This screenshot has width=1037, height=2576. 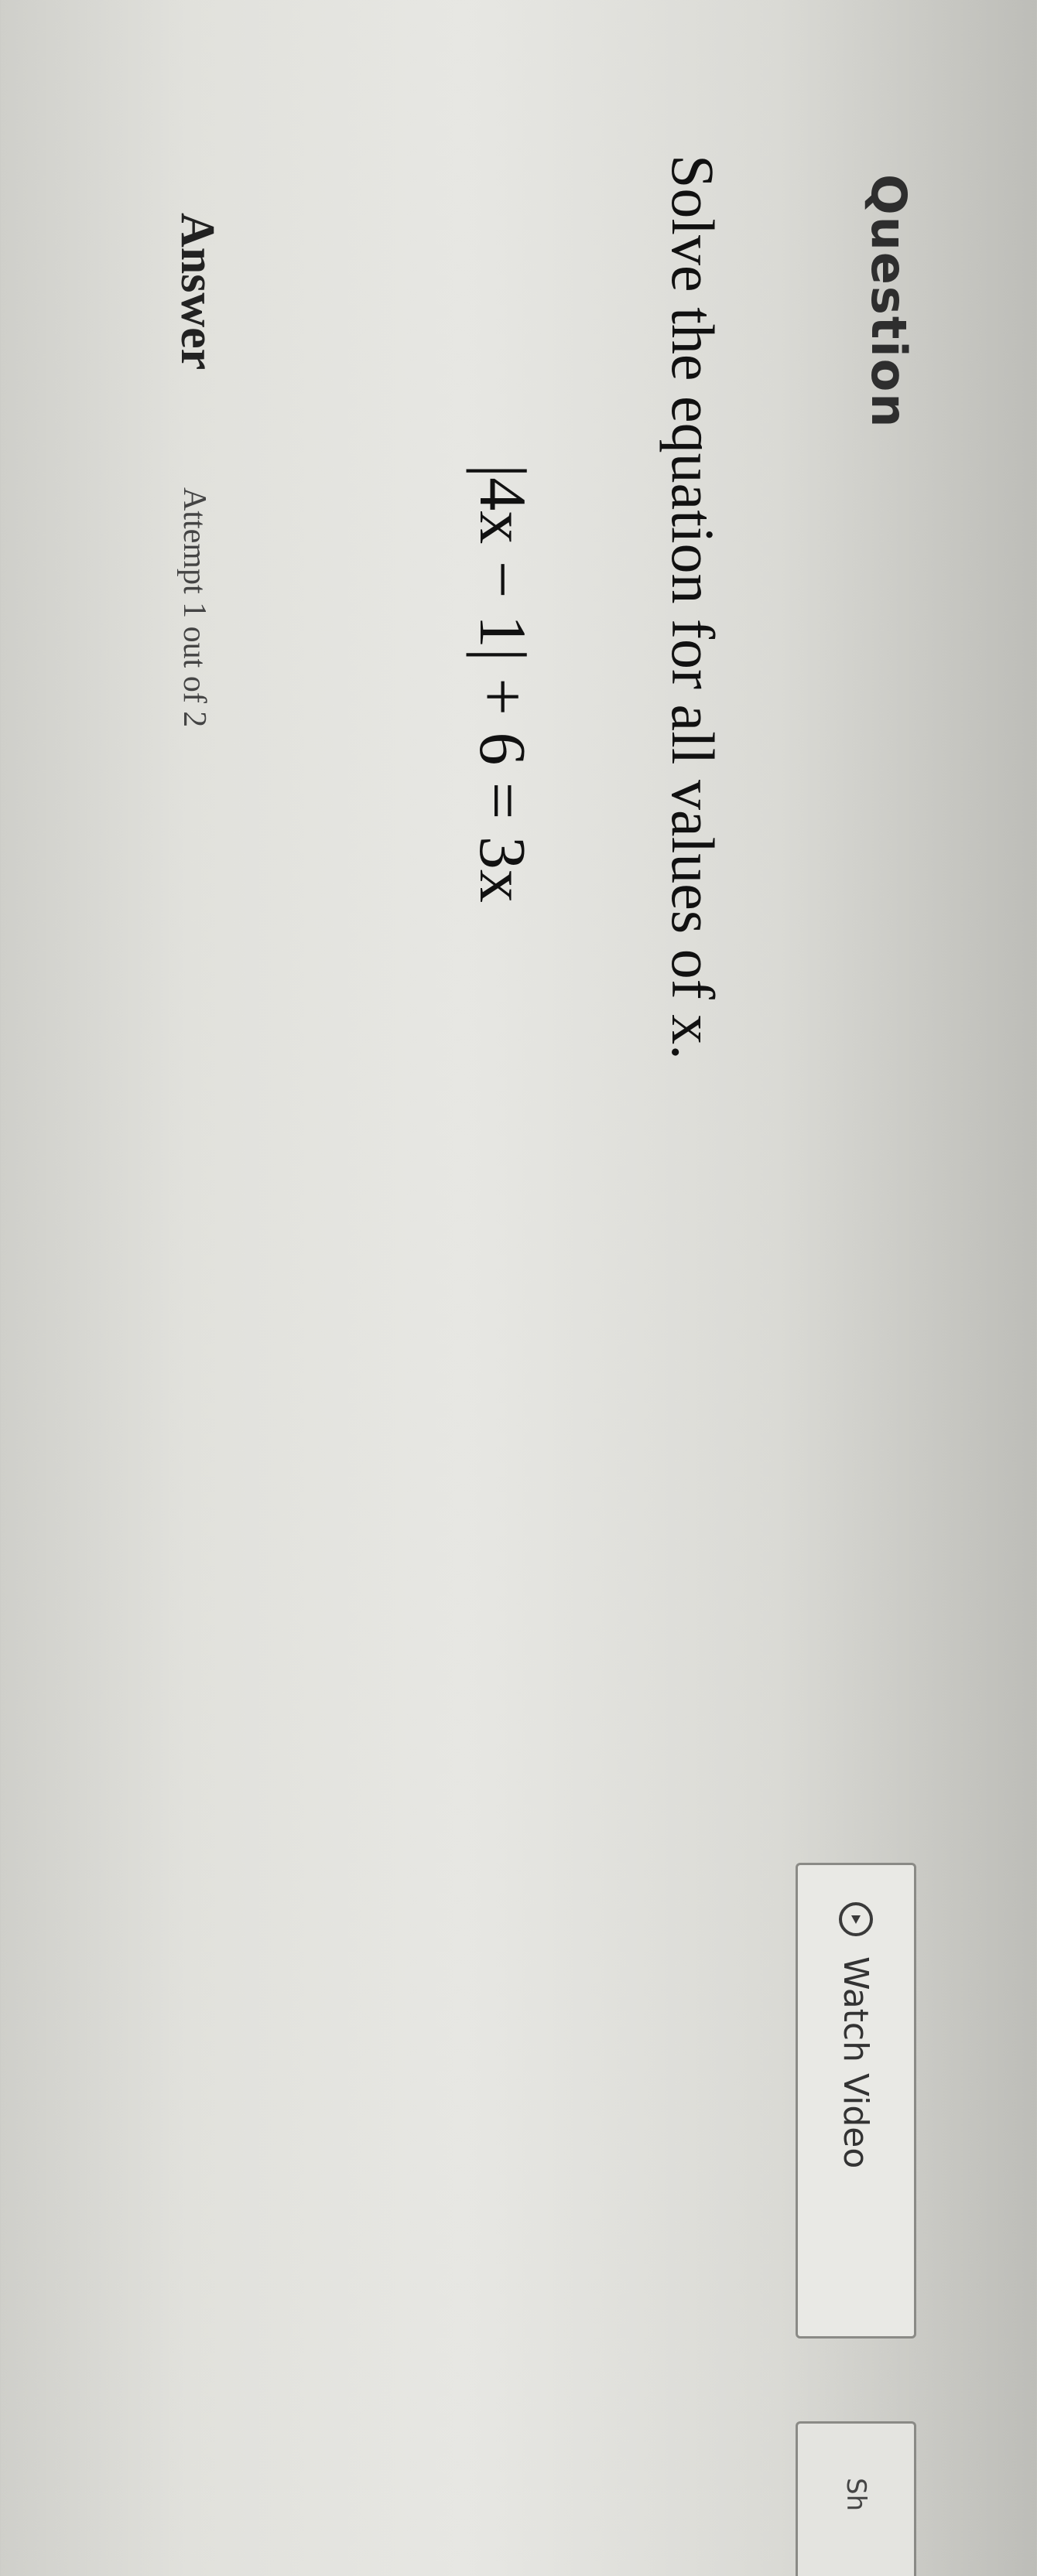 I want to click on watch-video-button: Watch Video, so click(x=856, y=2101).